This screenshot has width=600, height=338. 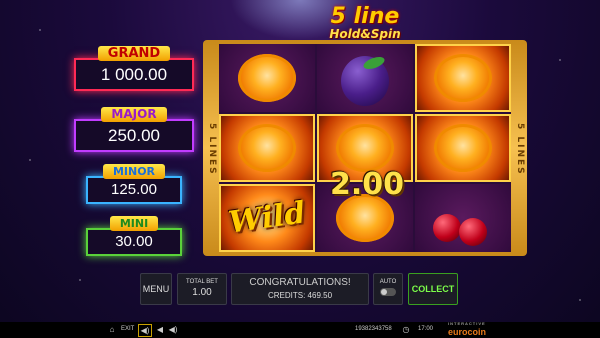 I want to click on clock-time: 17:00, so click(x=426, y=329).